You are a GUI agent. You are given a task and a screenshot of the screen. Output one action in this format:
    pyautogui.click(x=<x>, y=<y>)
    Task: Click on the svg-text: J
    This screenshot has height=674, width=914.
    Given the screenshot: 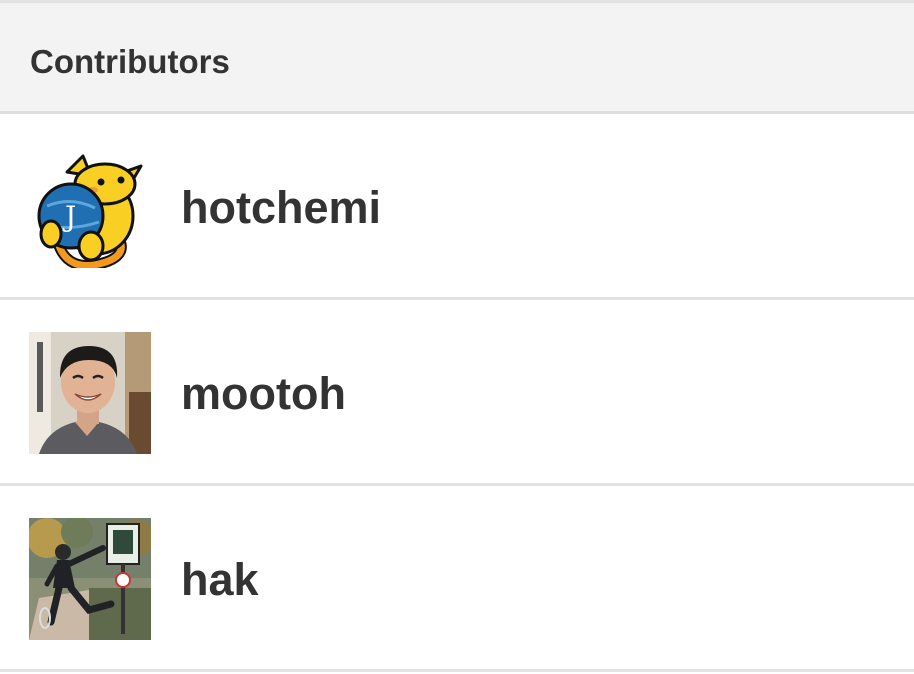 What is the action you would take?
    pyautogui.click(x=69, y=216)
    